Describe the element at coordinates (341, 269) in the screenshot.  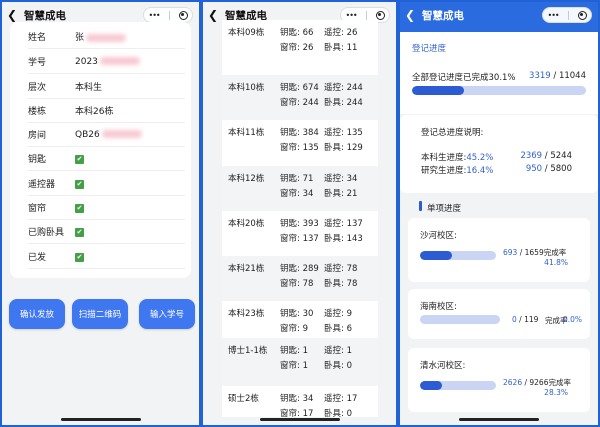
I see `remote-count: 遥控: 78` at that location.